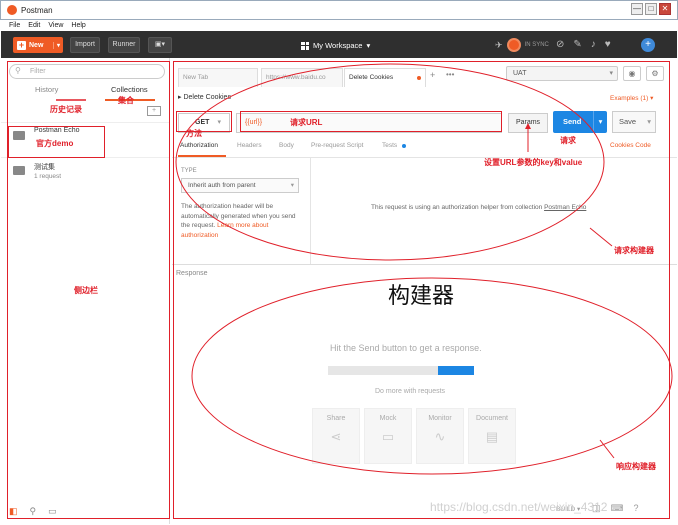 The image size is (678, 525). I want to click on menu-file: File, so click(14, 25).